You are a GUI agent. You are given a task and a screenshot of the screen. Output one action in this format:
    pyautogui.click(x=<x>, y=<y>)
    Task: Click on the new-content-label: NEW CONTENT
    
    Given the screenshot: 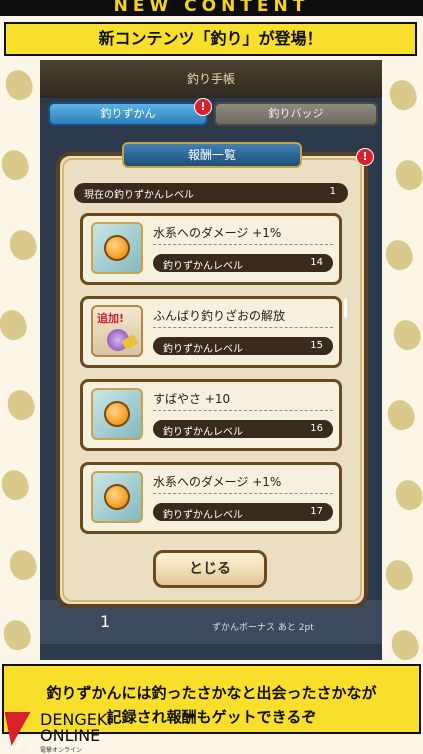 What is the action you would take?
    pyautogui.click(x=211, y=8)
    